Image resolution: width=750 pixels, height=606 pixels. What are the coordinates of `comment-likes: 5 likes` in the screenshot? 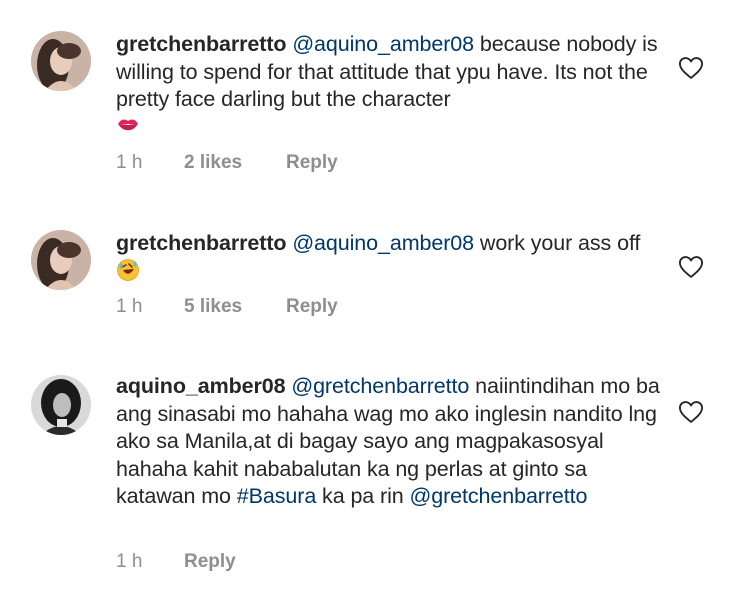 It's located at (235, 307).